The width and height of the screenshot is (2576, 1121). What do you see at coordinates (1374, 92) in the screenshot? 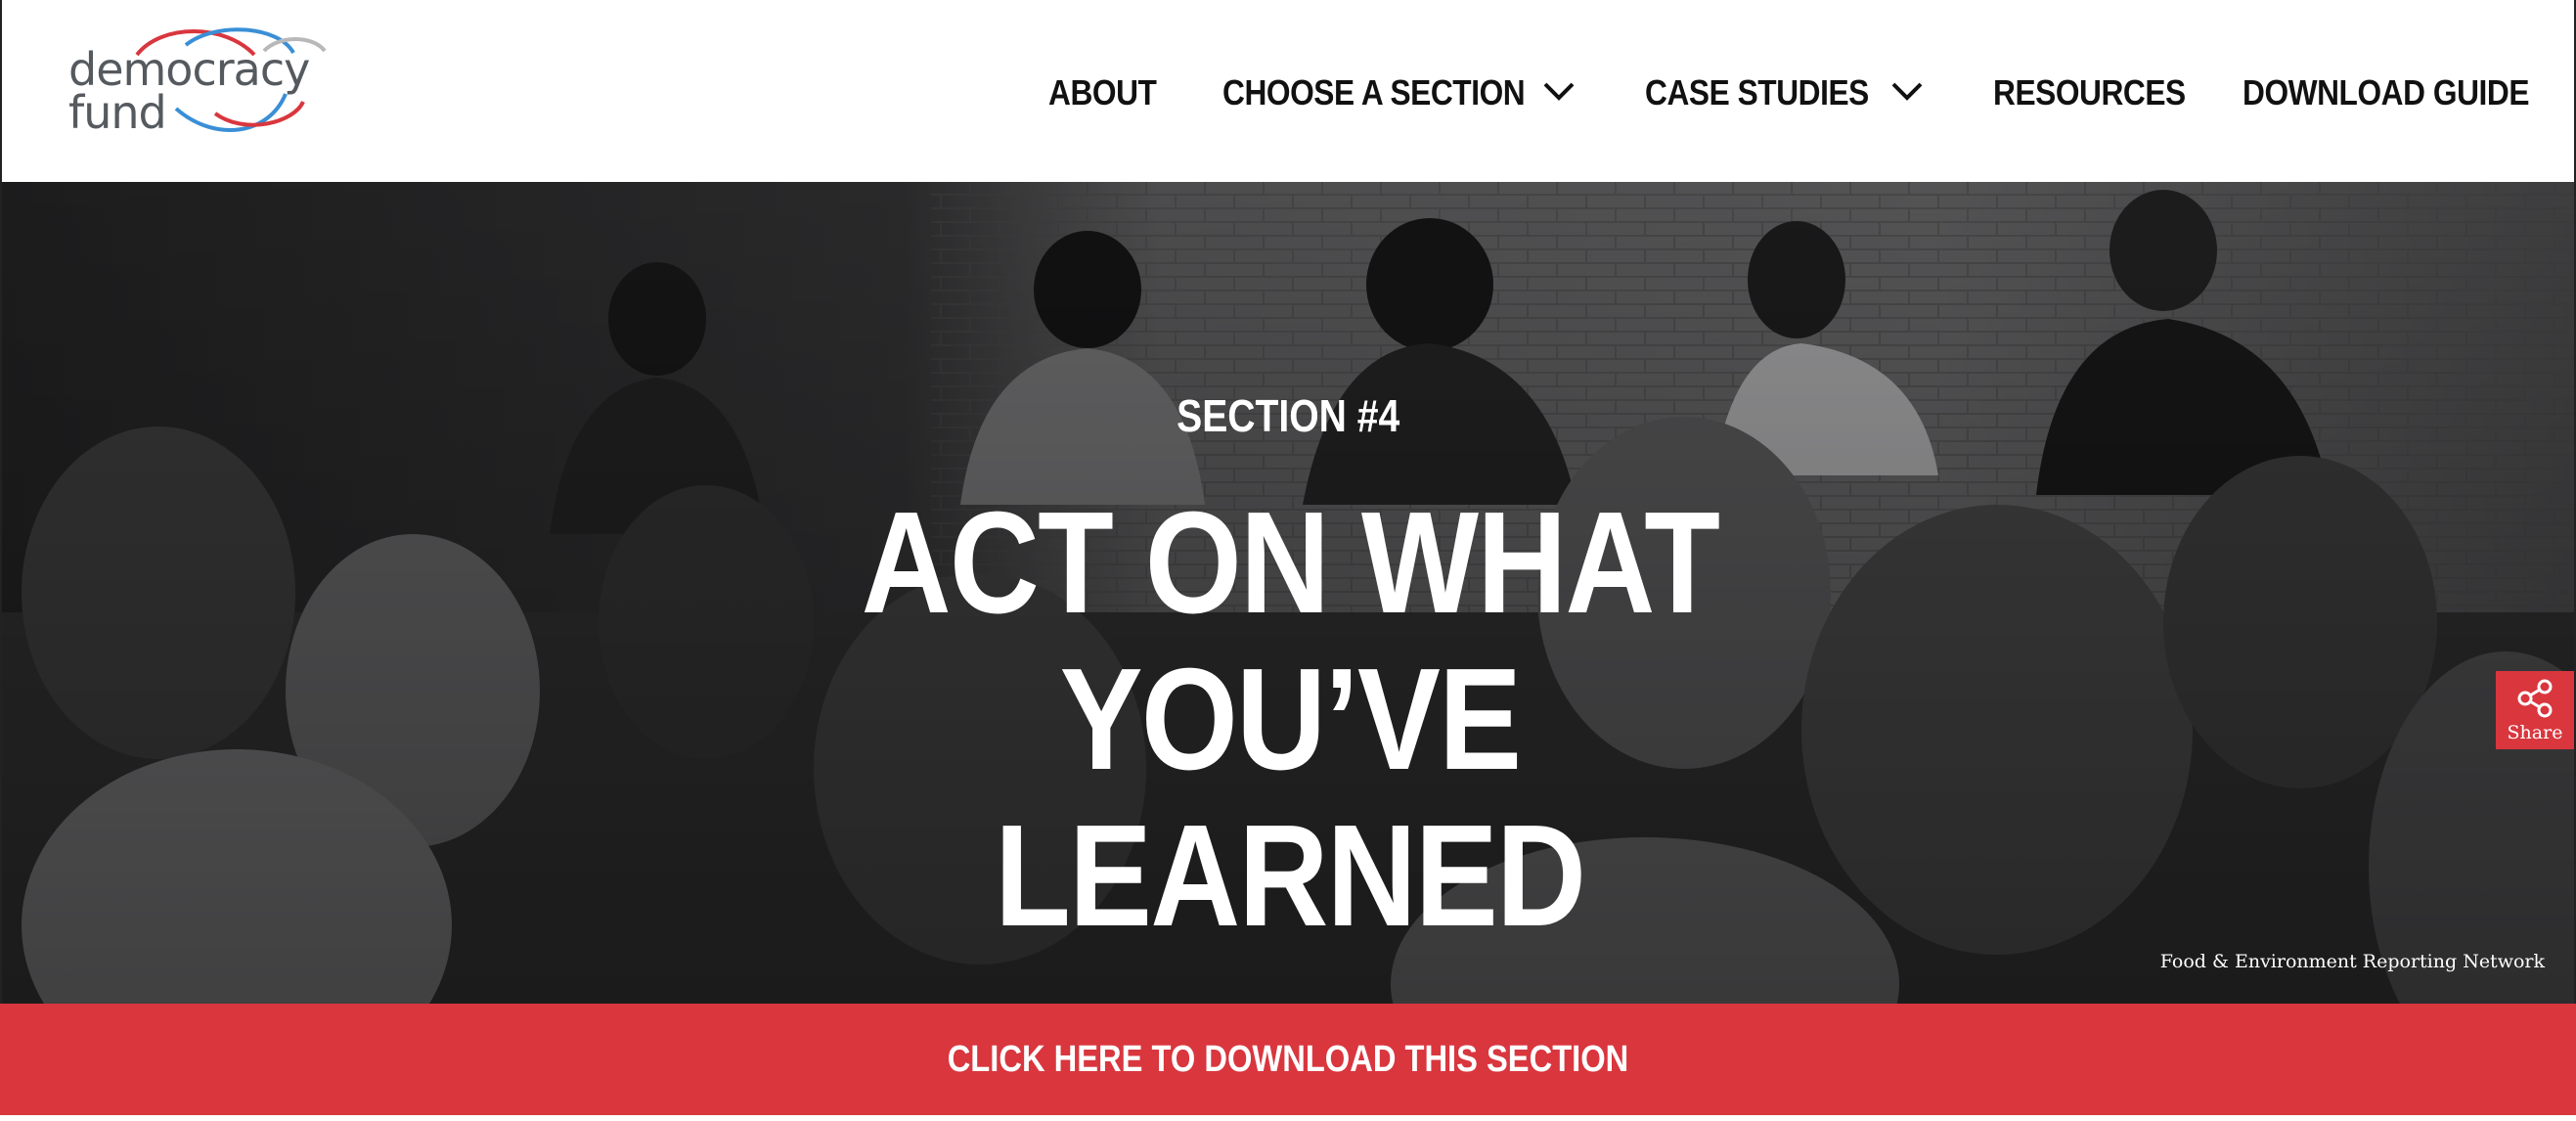
I see `nav-choose-a-section: CHOOSE A SECTION` at bounding box center [1374, 92].